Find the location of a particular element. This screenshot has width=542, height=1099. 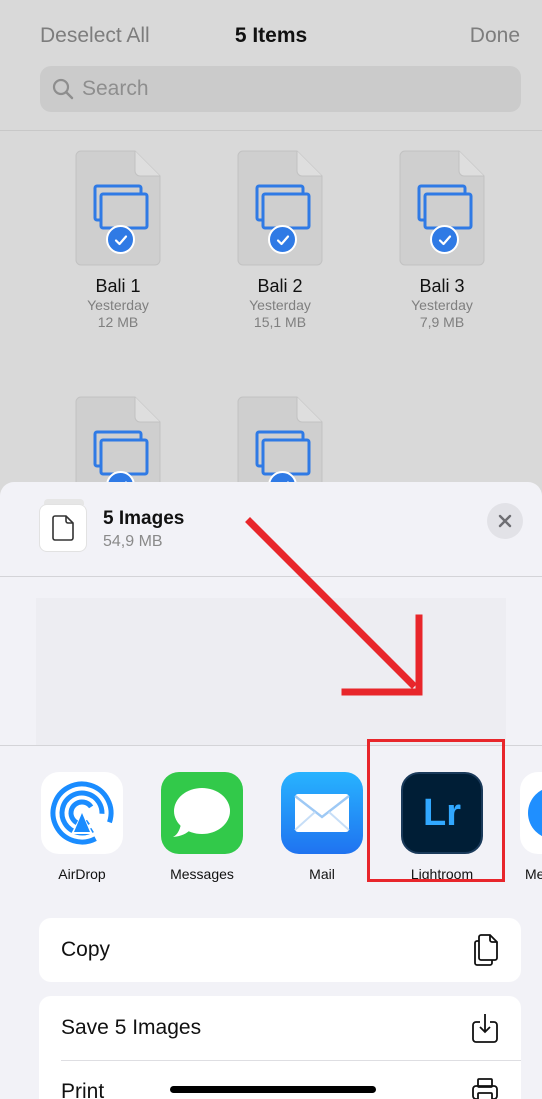

search-input is located at coordinates (292, 89).